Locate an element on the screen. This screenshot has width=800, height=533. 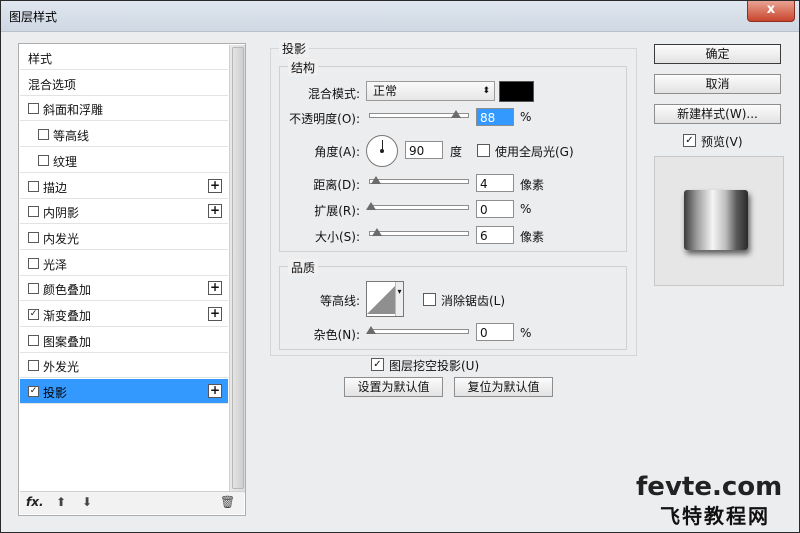
blend-mode-label: 混合模式: is located at coordinates (333, 94).